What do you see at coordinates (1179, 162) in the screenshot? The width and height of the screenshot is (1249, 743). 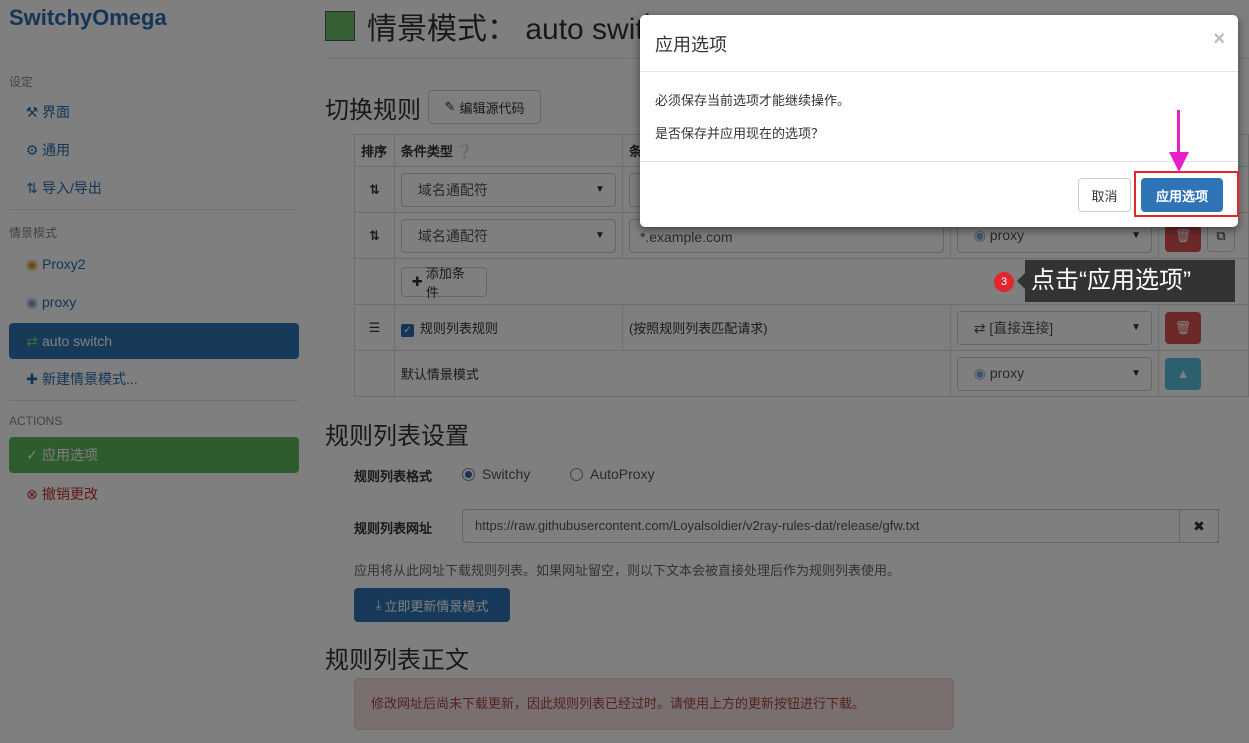 I see `arrow-head-icon` at bounding box center [1179, 162].